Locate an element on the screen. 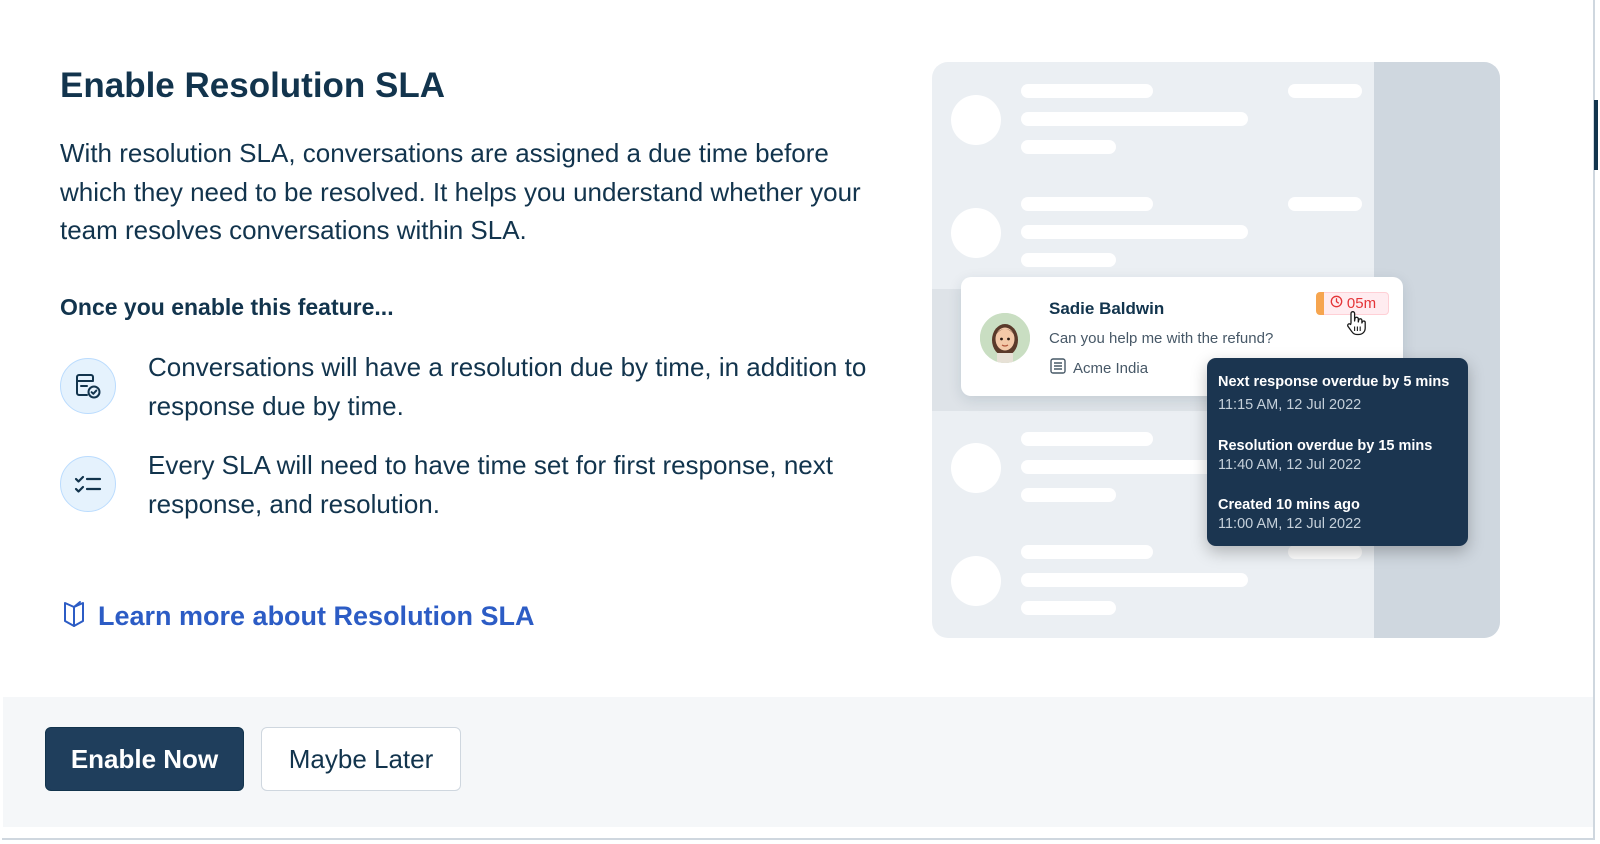 The image size is (1600, 844). learn-more-link: Learn more about Resolution SLA is located at coordinates (297, 616).